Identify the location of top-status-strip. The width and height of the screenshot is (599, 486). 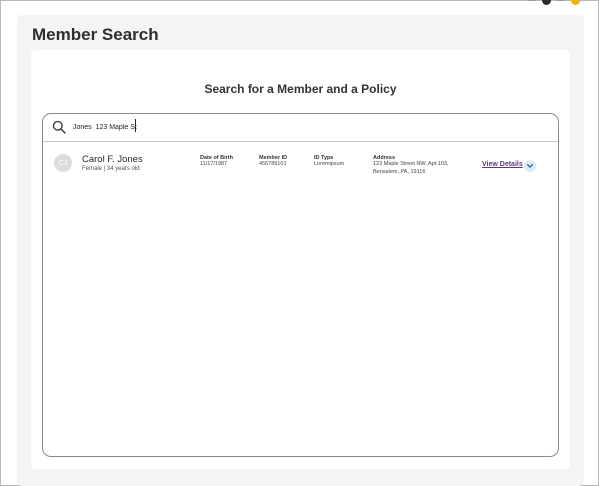
(554, 2).